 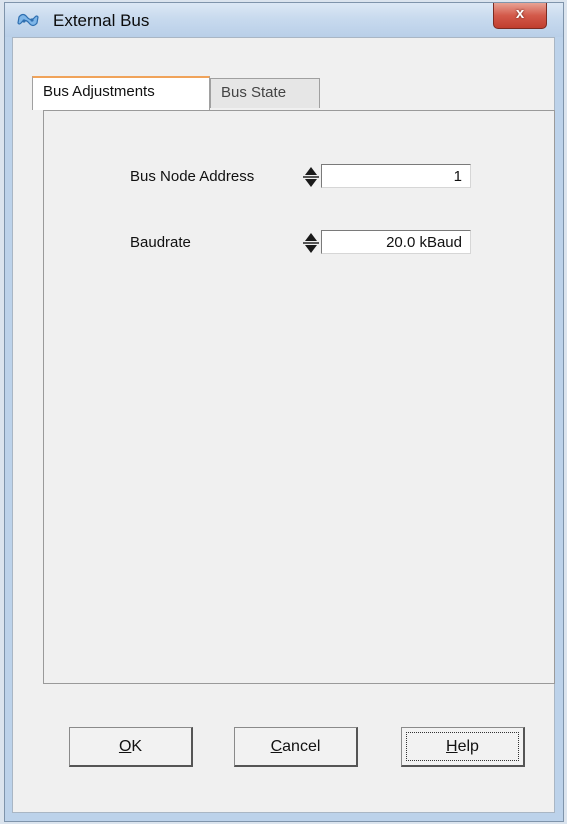 I want to click on tab-bus-state: Bus State, so click(x=265, y=93).